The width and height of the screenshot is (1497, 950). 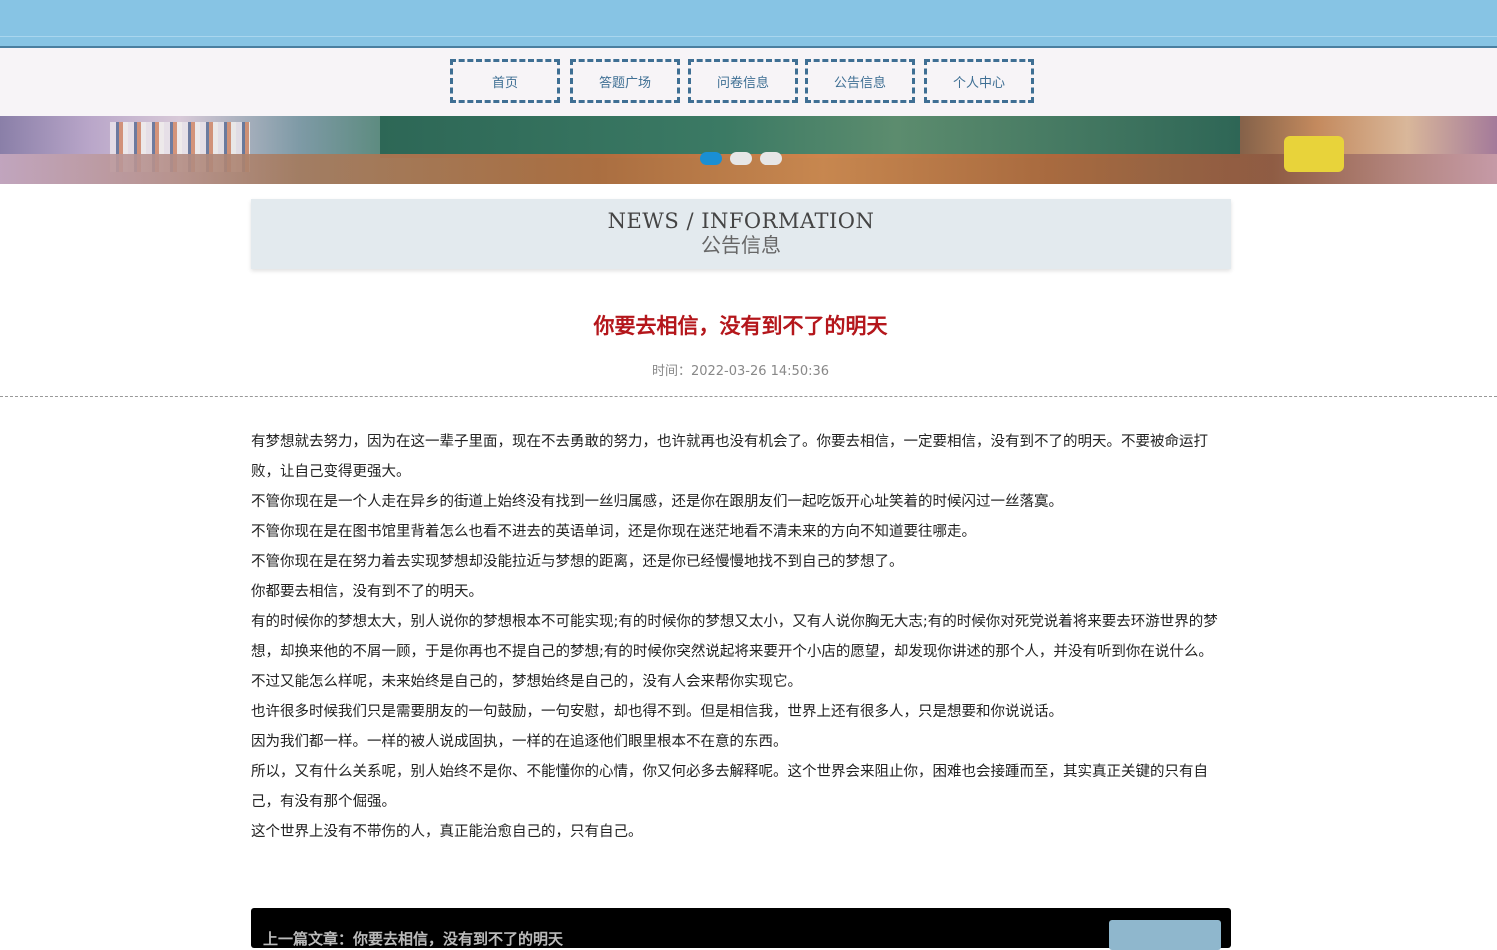 I want to click on article-paragraph: 你都要去相信，没有到不了的明天。, so click(x=367, y=592).